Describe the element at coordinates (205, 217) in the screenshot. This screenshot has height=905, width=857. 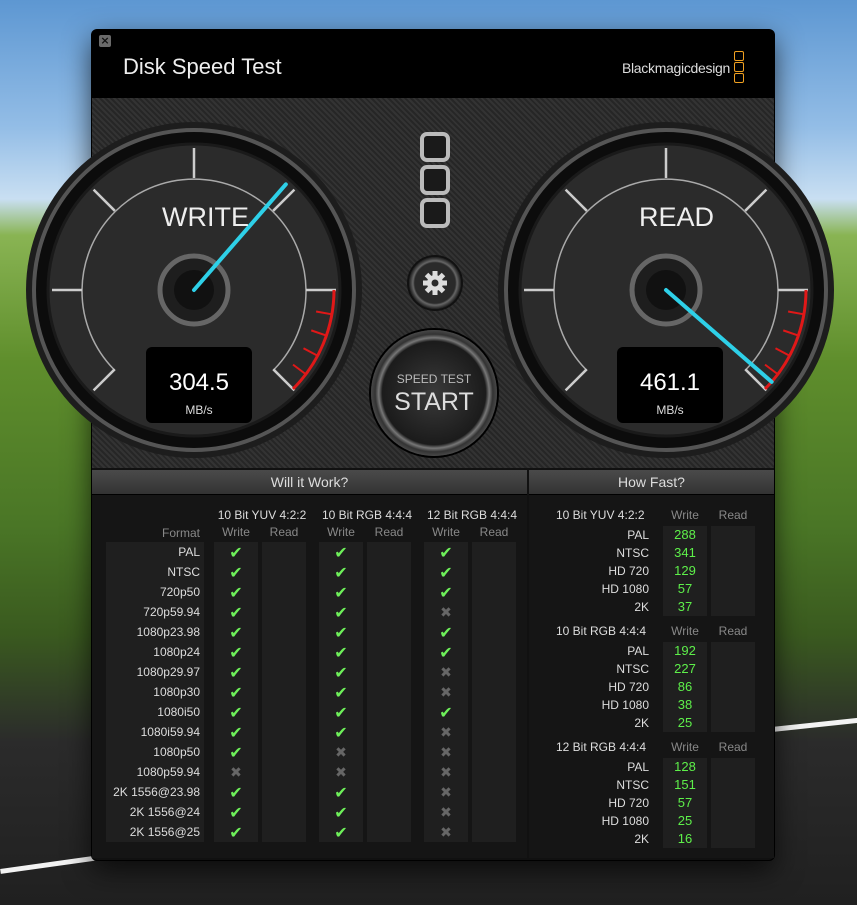
I see `write-gauge-label: WRITE` at that location.